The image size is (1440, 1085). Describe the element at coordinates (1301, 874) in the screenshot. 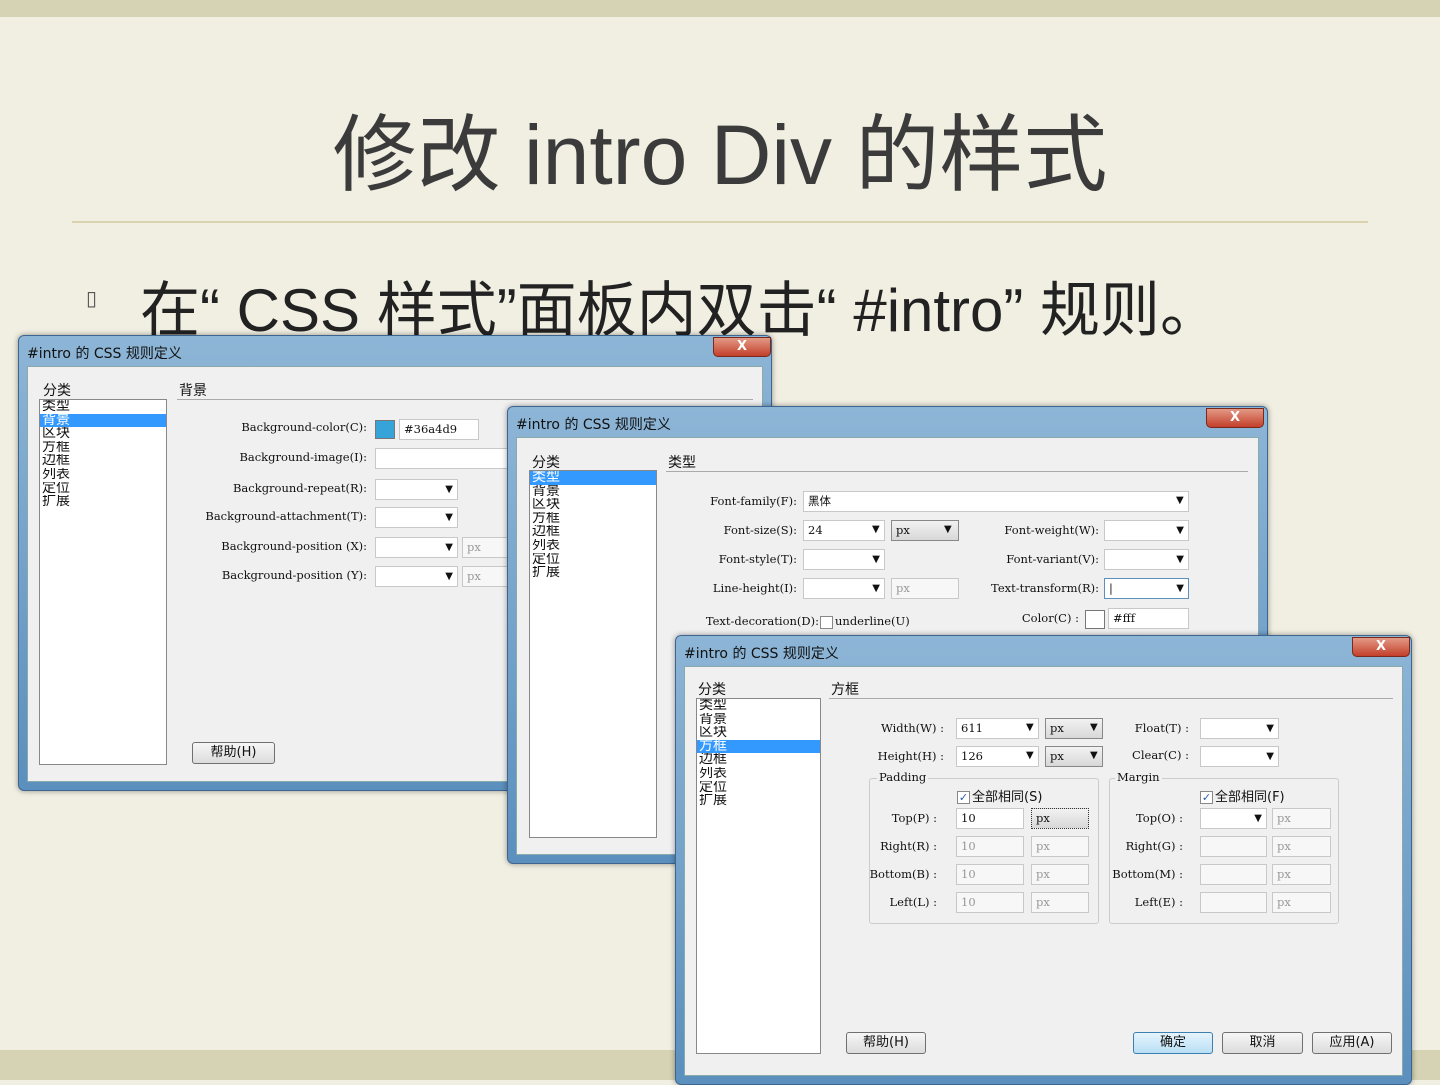

I see `margin-bottom-unit: px` at that location.